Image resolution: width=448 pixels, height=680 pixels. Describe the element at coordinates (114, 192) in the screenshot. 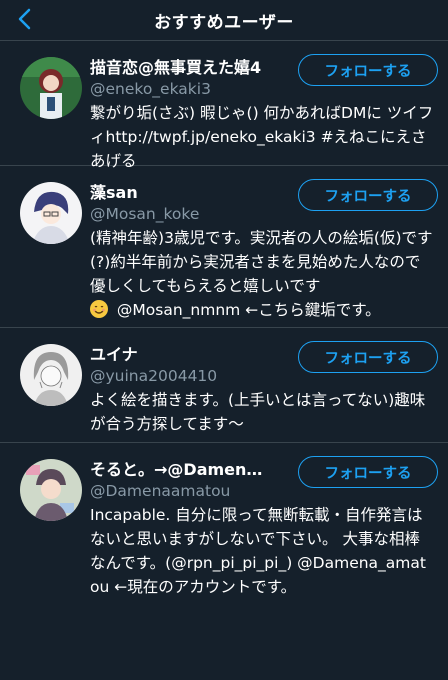

I see `user-name: 藻san` at that location.